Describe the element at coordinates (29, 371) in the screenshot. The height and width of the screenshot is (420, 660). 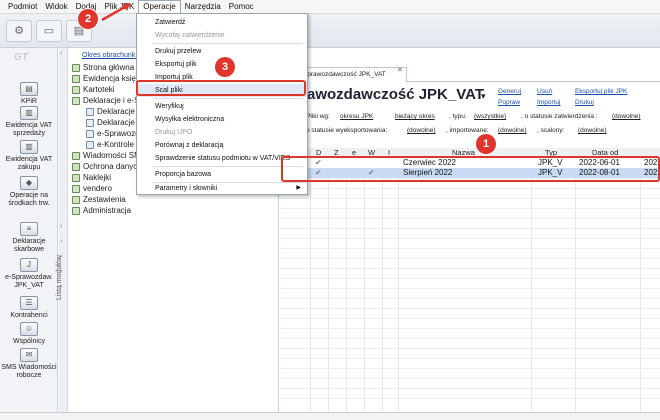
I see `module-label: SMS Wiadomości robocze` at that location.